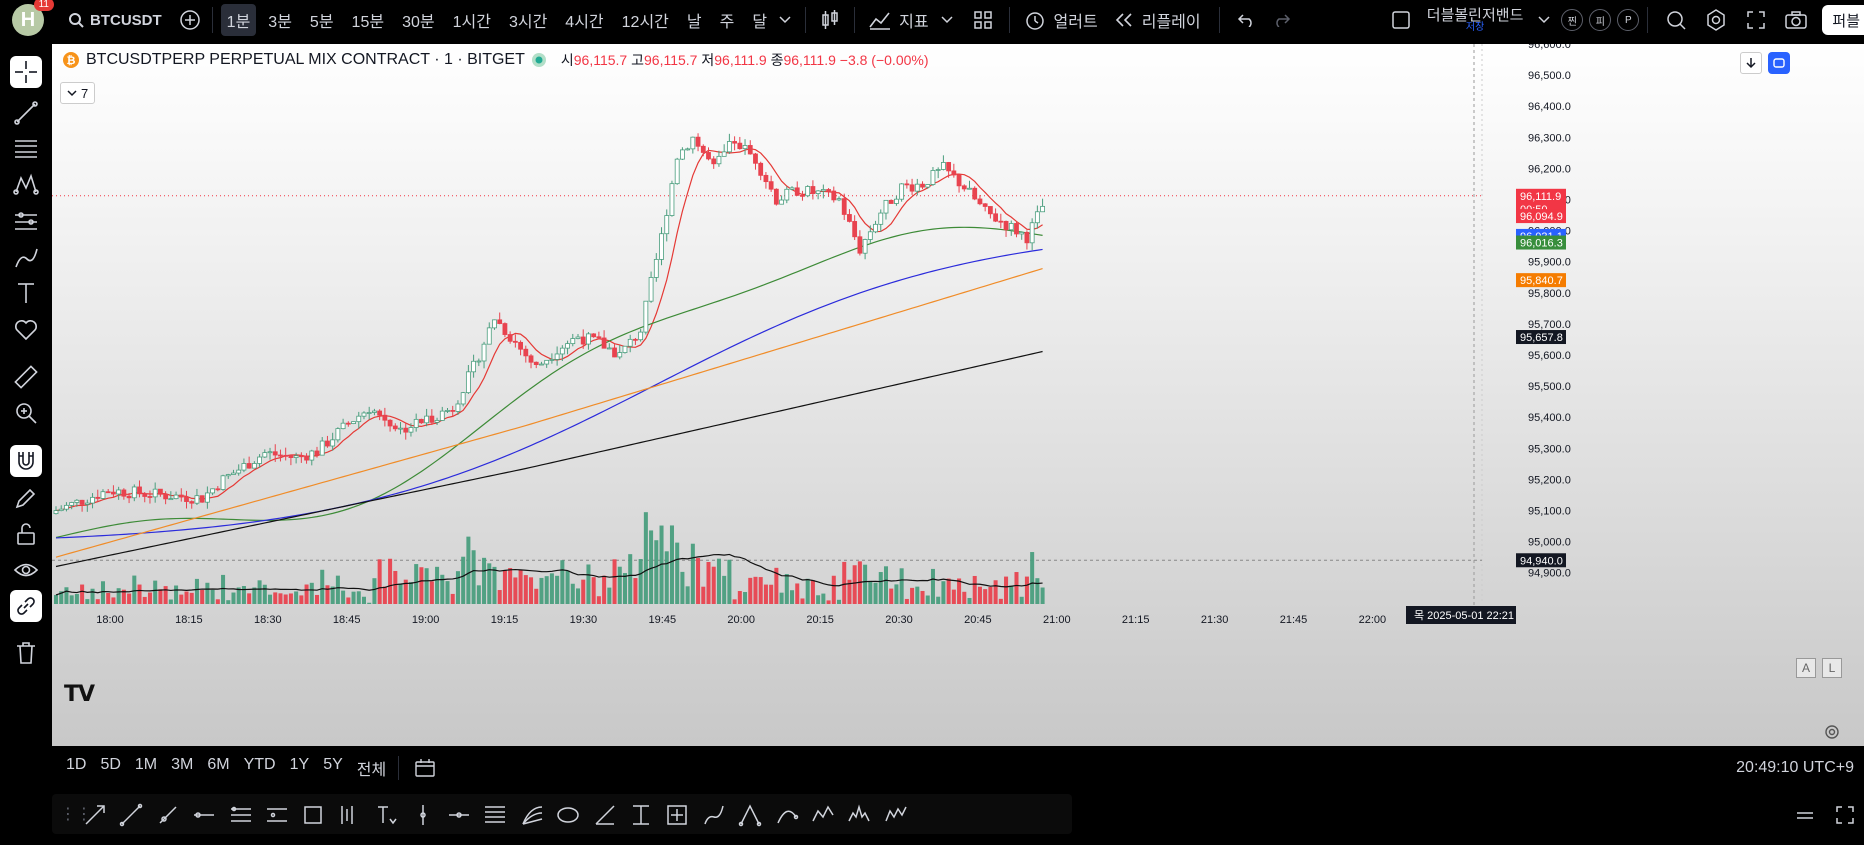 This screenshot has height=845, width=1864. Describe the element at coordinates (26, 330) in the screenshot. I see `icon-tool` at that location.